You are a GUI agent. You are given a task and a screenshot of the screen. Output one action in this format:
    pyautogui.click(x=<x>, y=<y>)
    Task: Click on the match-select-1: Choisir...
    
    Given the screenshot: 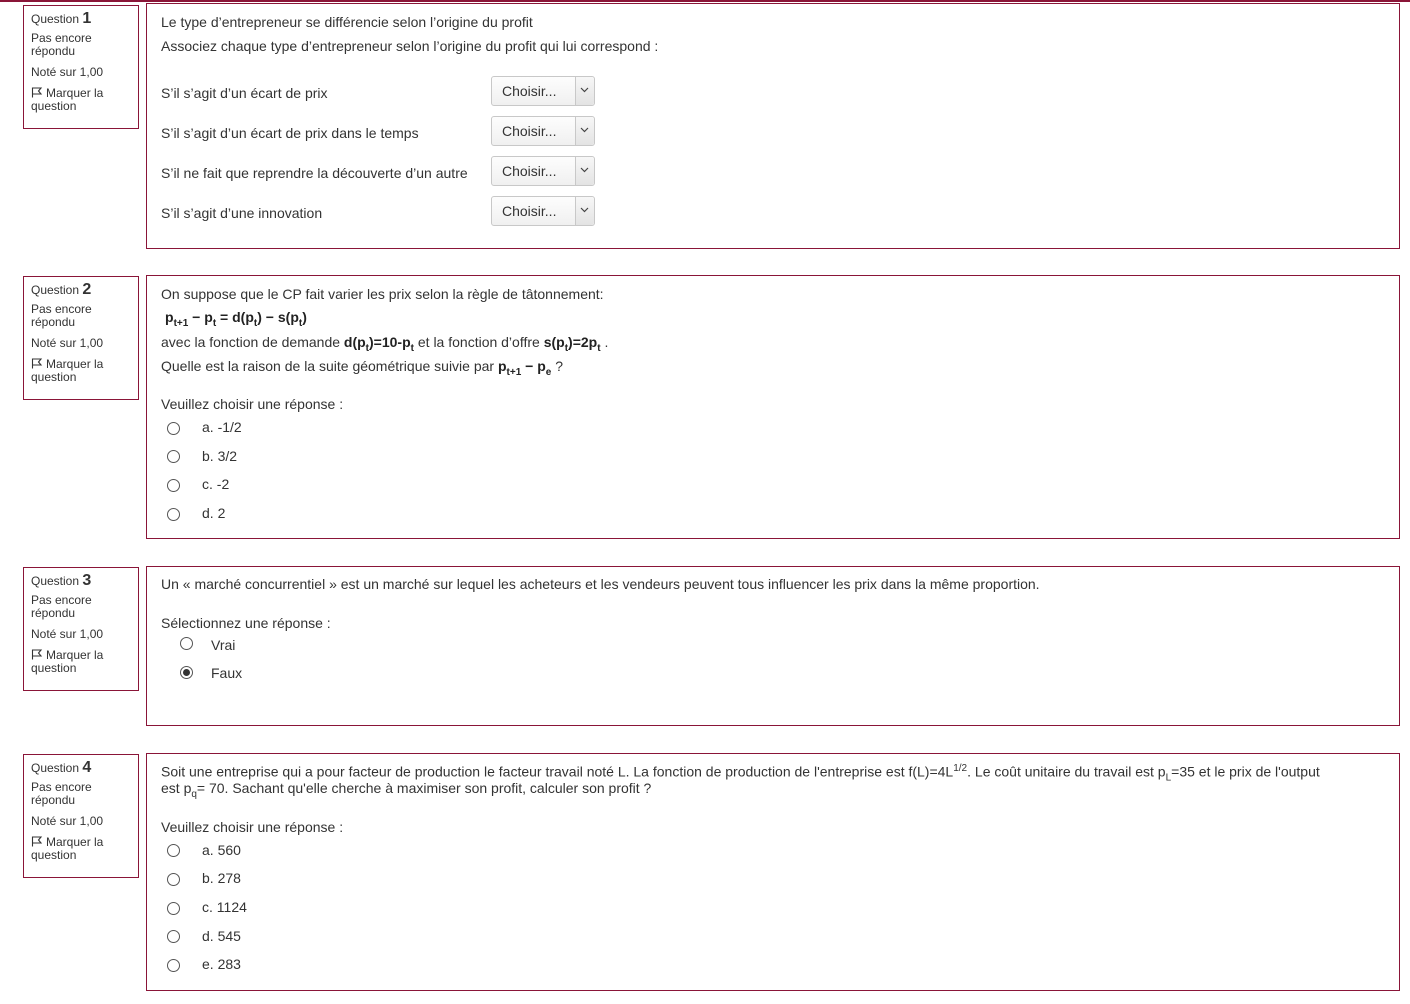 What is the action you would take?
    pyautogui.click(x=543, y=91)
    